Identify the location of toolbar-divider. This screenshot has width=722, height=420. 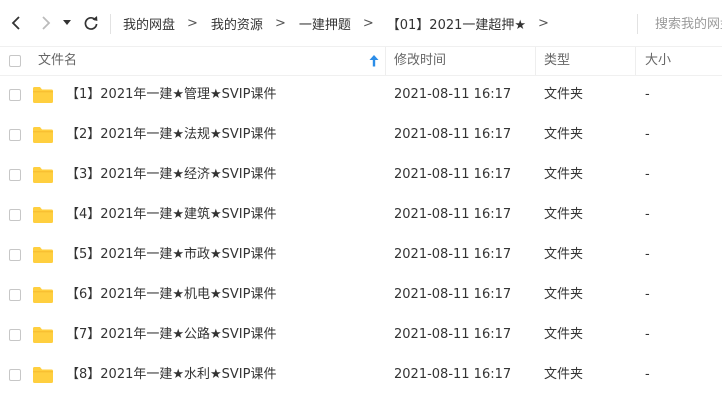
(110, 24).